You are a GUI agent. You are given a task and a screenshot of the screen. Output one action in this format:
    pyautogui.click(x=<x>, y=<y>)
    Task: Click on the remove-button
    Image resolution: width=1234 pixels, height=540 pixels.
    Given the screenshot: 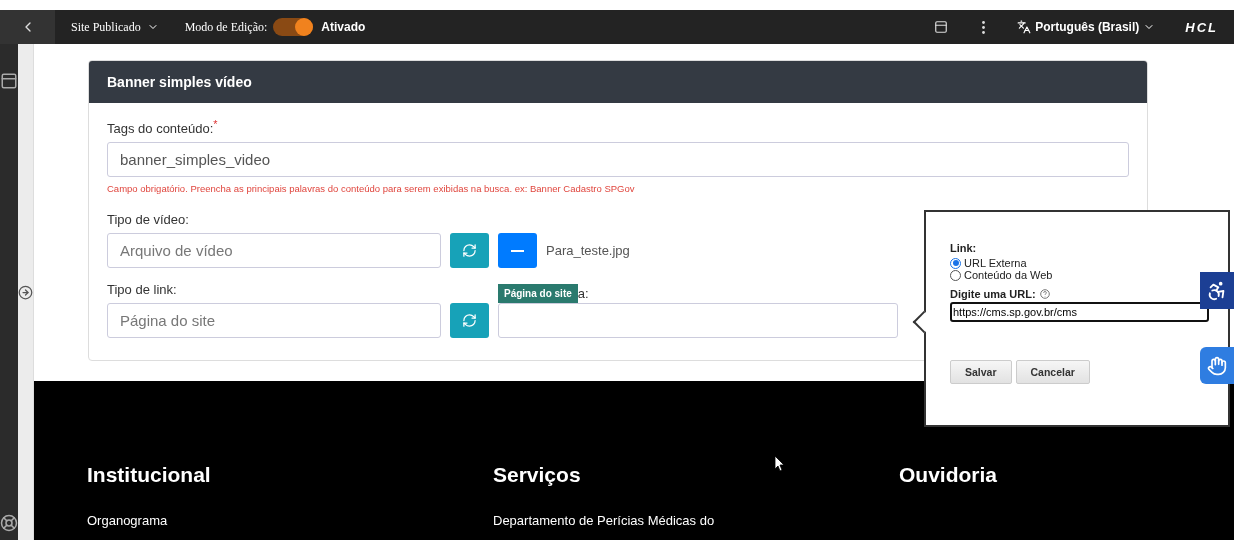 What is the action you would take?
    pyautogui.click(x=517, y=251)
    